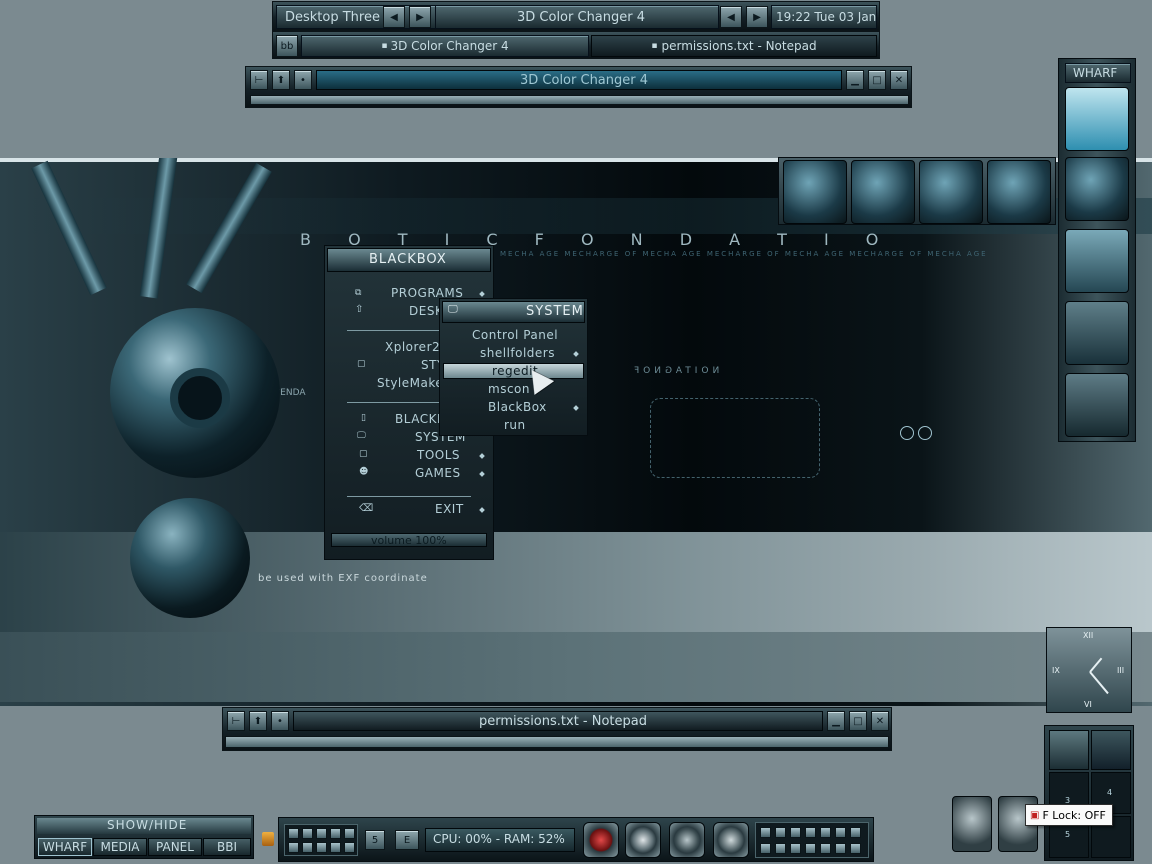  Describe the element at coordinates (407, 840) in the screenshot. I see `small-button-e: E` at that location.